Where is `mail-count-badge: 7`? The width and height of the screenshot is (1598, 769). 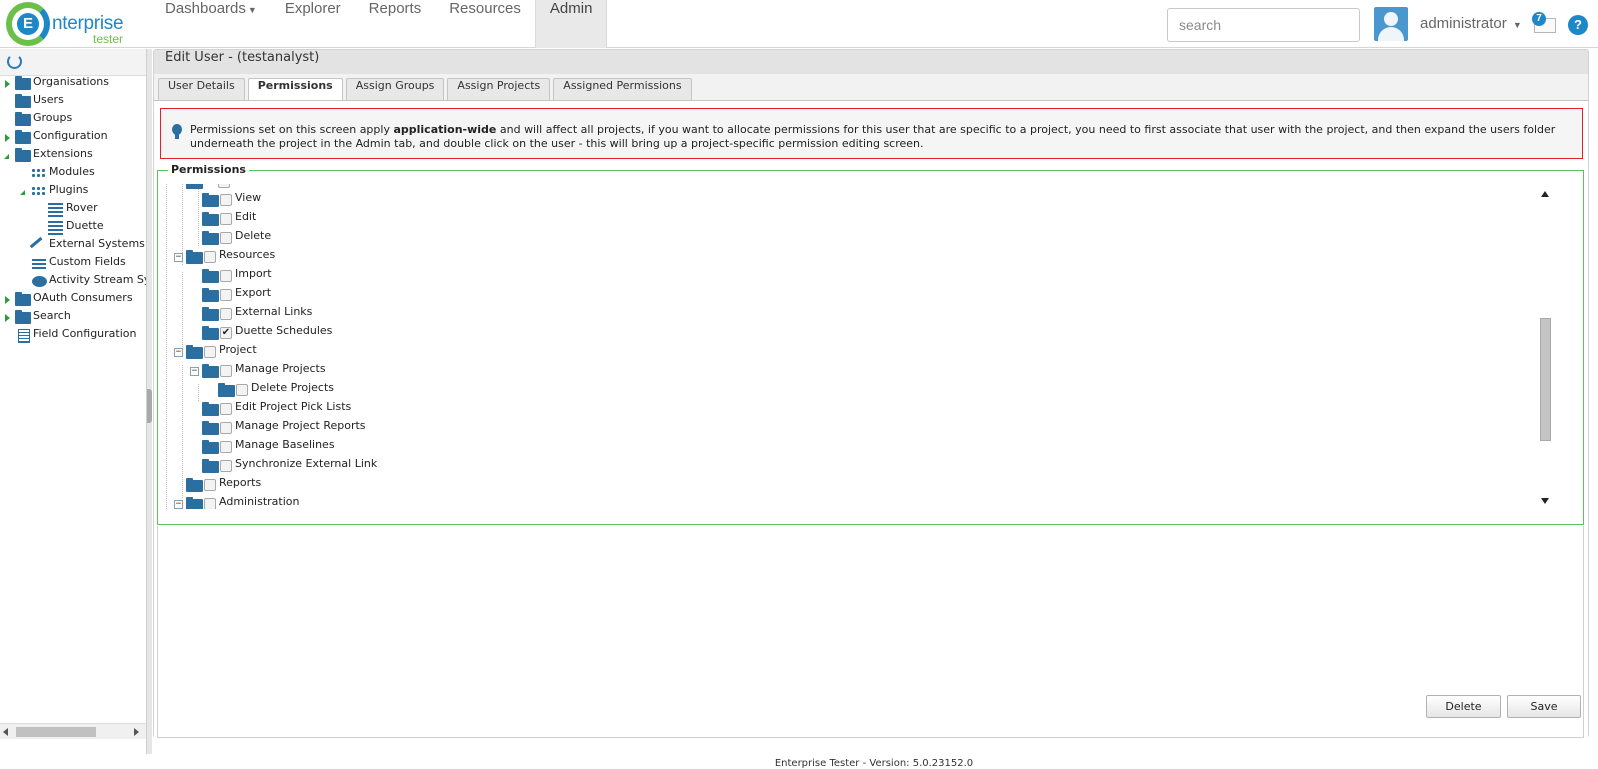 mail-count-badge: 7 is located at coordinates (1539, 19).